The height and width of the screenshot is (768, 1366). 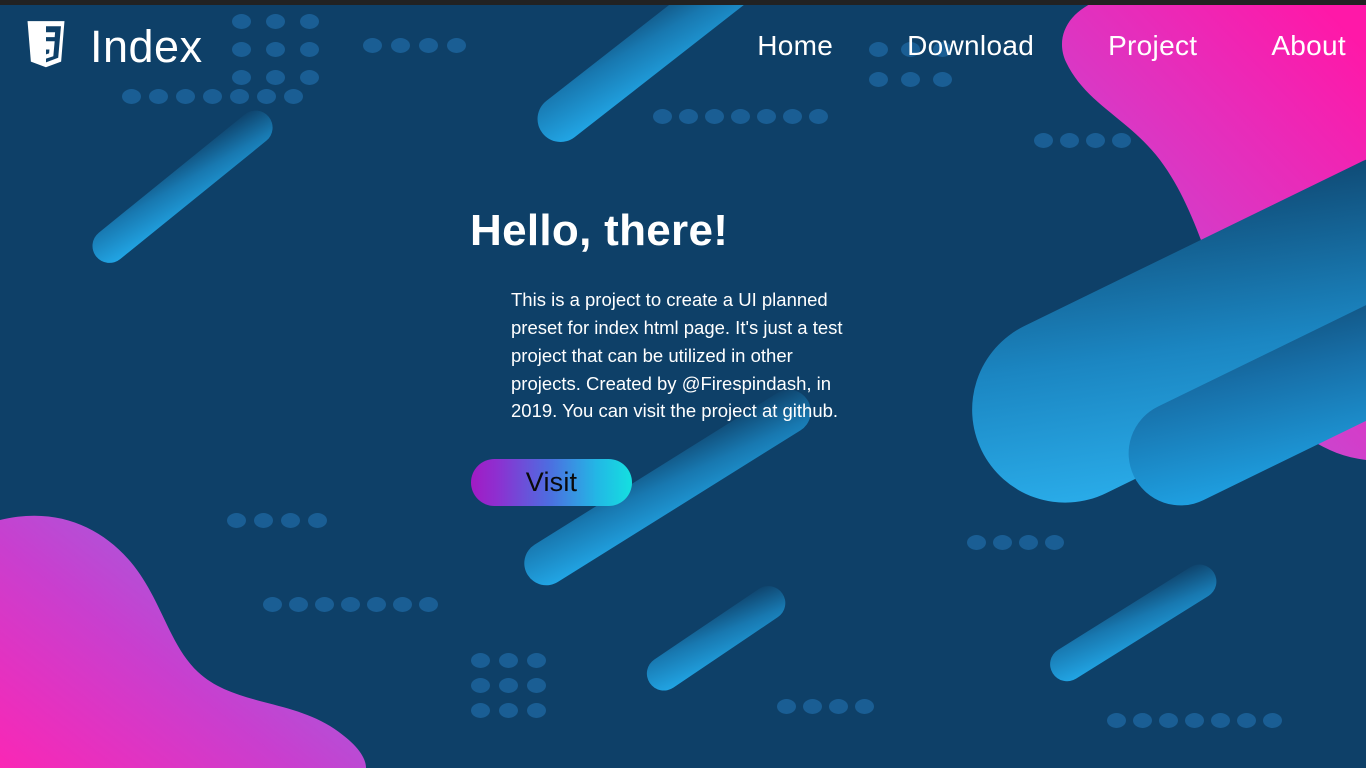 I want to click on brand: Index, so click(x=113, y=46).